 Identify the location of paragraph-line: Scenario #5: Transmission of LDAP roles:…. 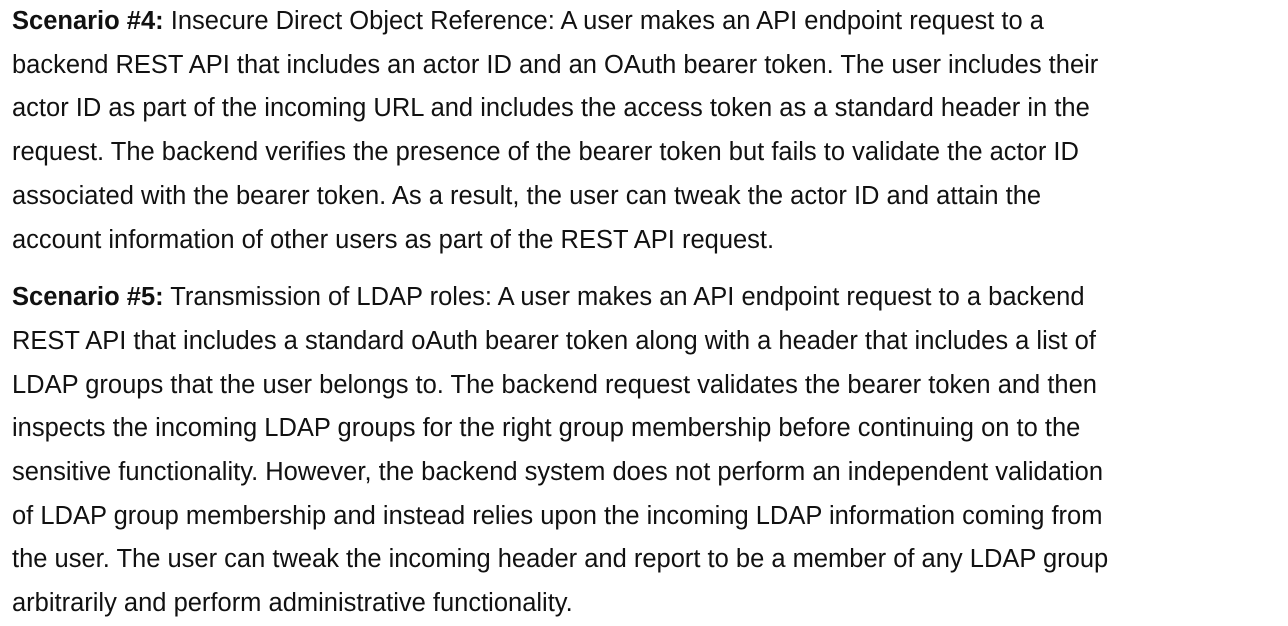
(648, 298).